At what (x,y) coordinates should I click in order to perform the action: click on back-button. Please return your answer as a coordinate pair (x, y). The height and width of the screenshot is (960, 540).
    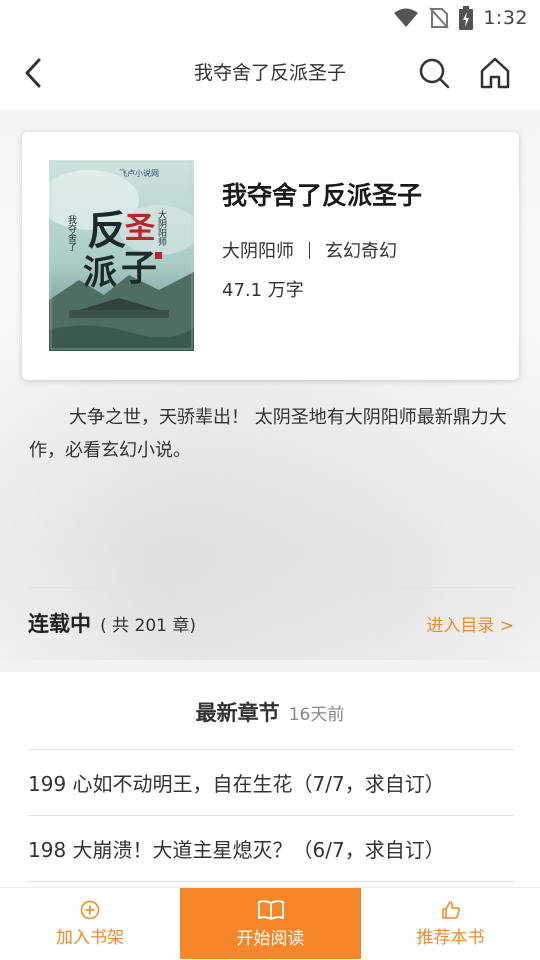
    Looking at the image, I should click on (33, 73).